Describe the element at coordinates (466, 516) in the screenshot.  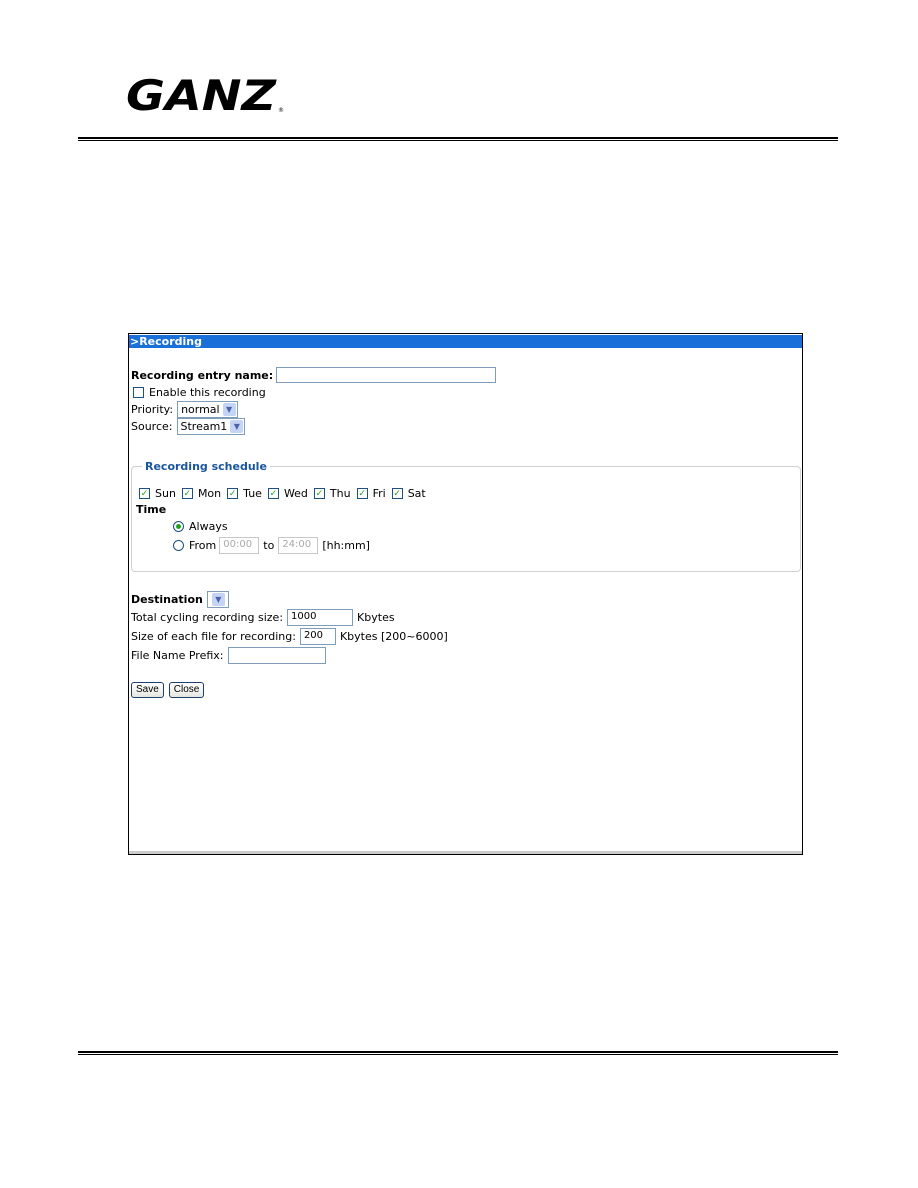
I see `recording-schedule-group: Recording schedule` at that location.